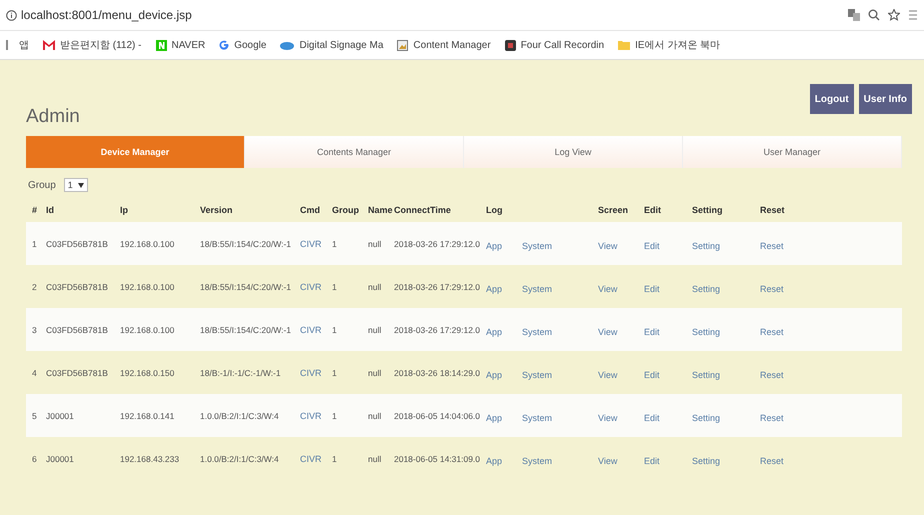 This screenshot has width=924, height=515. Describe the element at coordinates (381, 210) in the screenshot. I see `column-header: Name` at that location.